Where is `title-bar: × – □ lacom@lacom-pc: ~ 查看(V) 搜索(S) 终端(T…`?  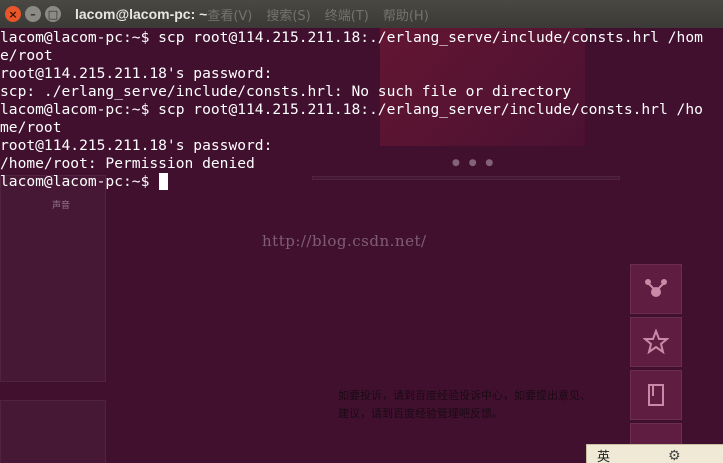 title-bar: × – □ lacom@lacom-pc: ~ 查看(V) 搜索(S) 终端(T… is located at coordinates (361, 14).